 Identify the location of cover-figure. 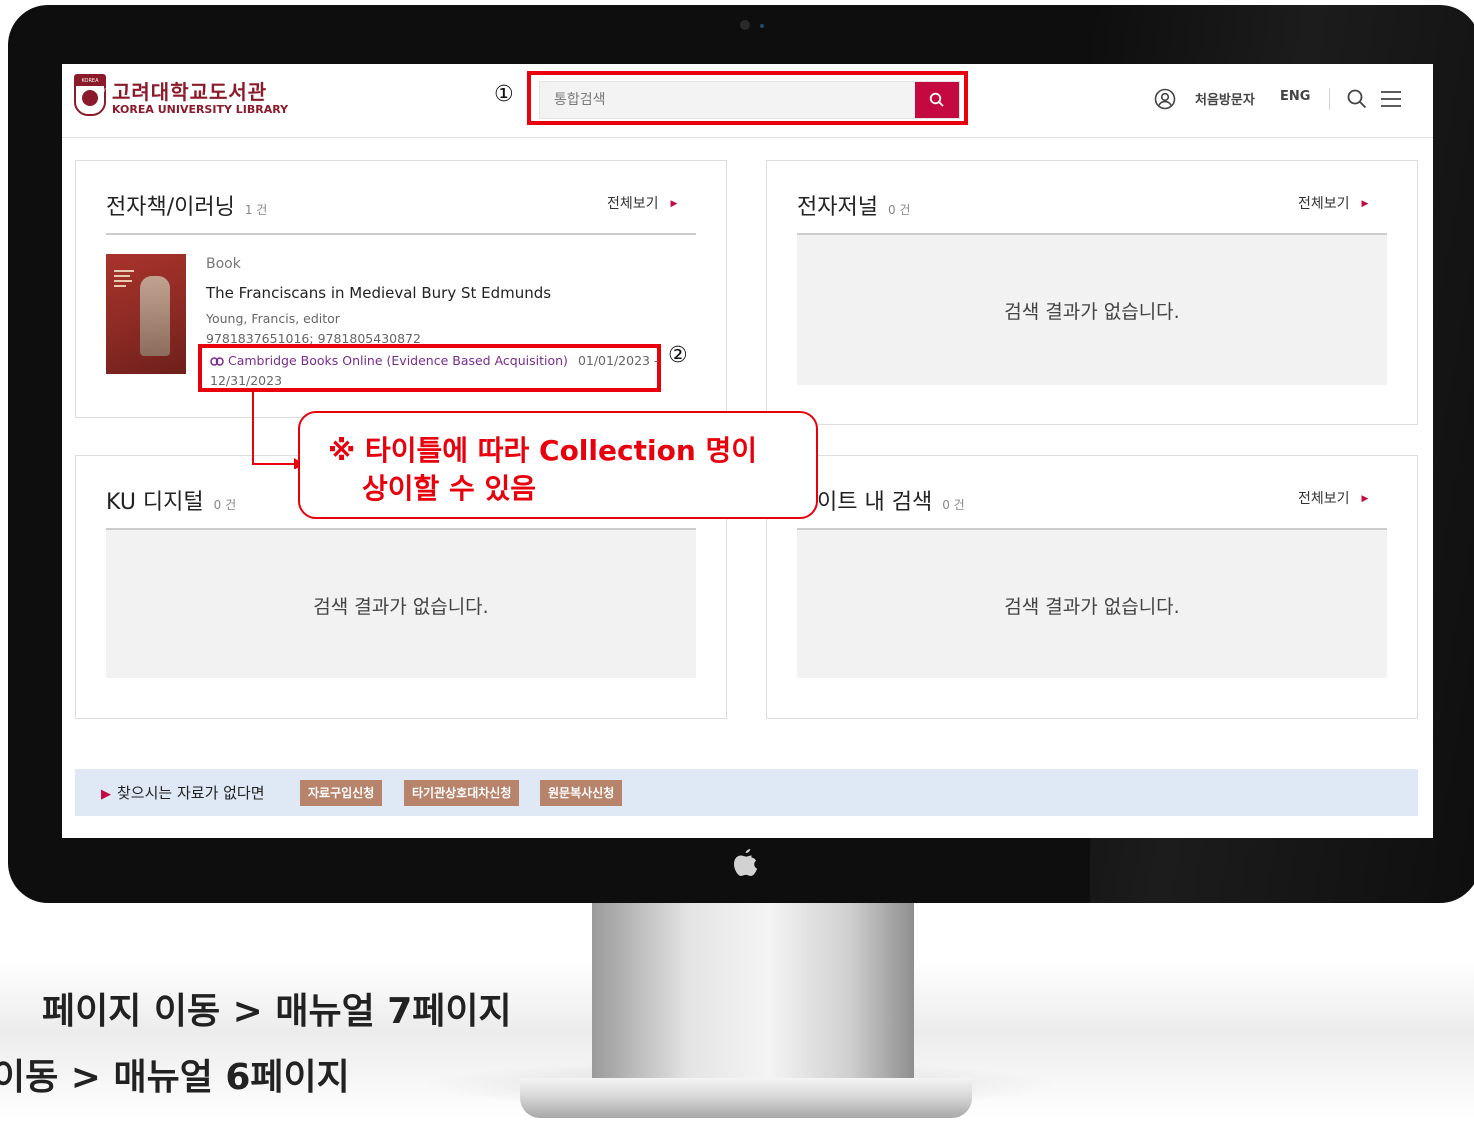
(155, 316).